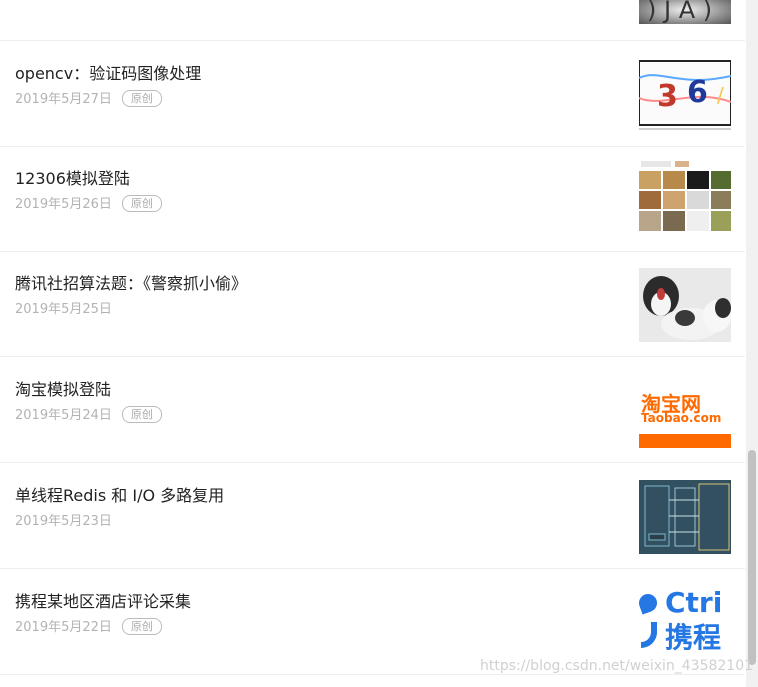 The image size is (758, 687). What do you see at coordinates (63, 627) in the screenshot?
I see `article-date: 2019年5月22日` at bounding box center [63, 627].